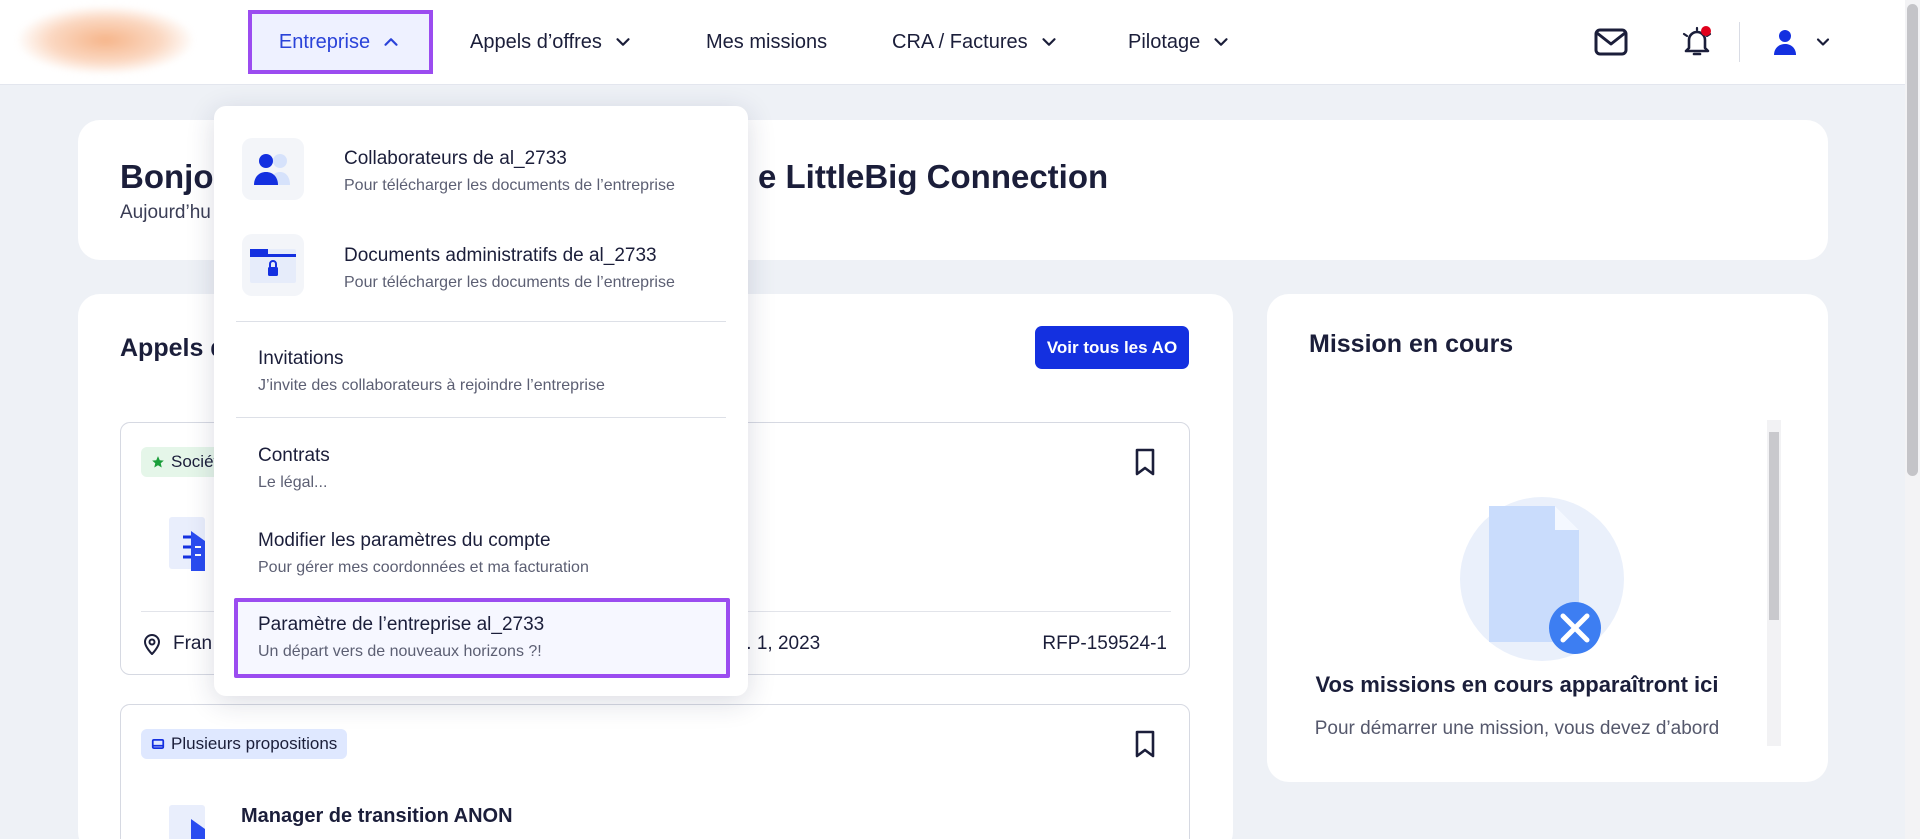  I want to click on users-icon, so click(272, 169).